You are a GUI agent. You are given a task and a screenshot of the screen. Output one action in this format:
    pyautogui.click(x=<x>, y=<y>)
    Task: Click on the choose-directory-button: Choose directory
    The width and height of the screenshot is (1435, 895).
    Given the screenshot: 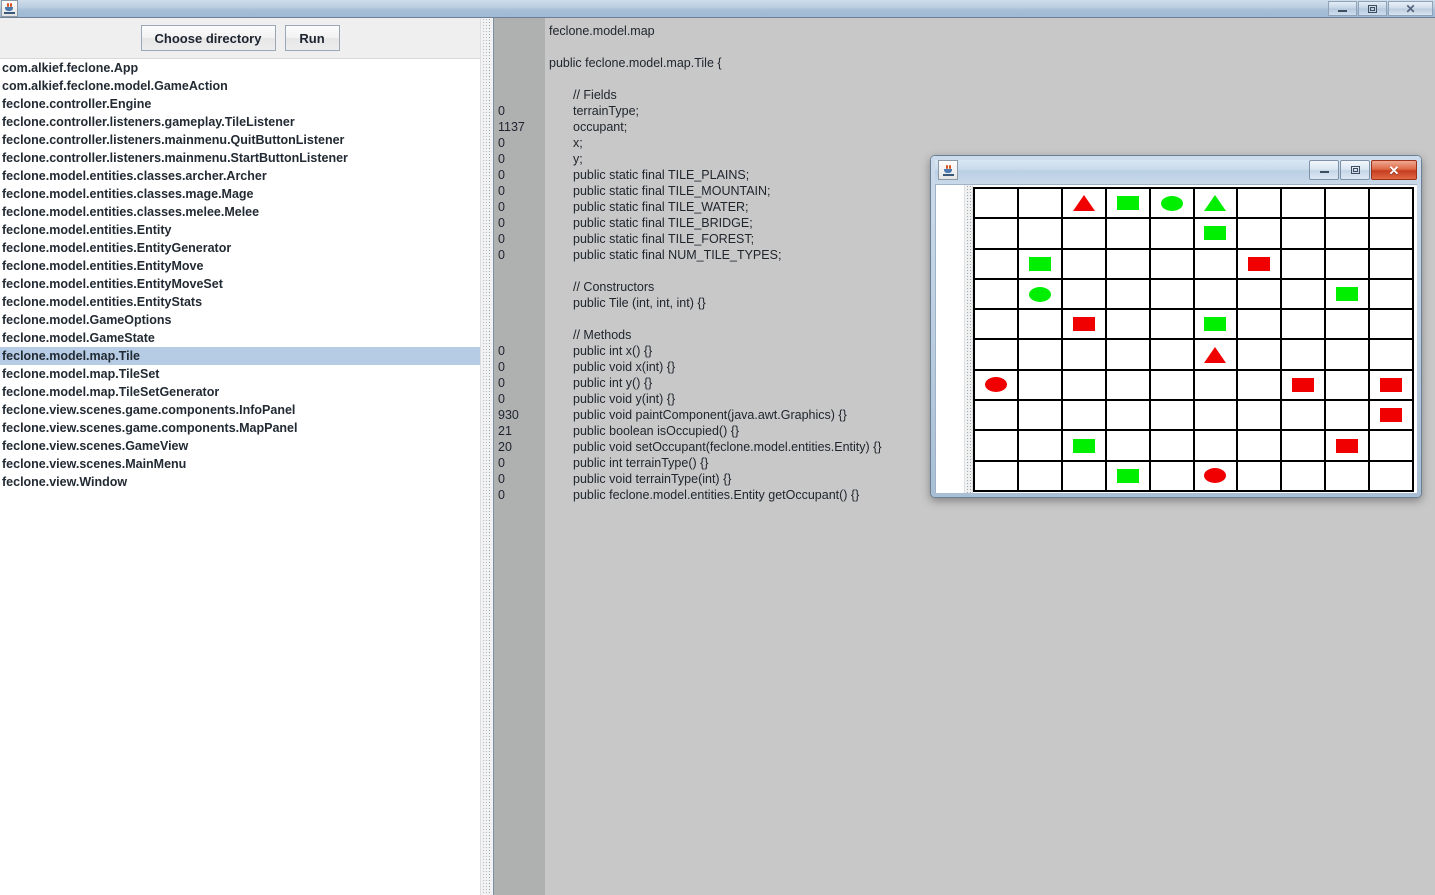 What is the action you would take?
    pyautogui.click(x=208, y=38)
    